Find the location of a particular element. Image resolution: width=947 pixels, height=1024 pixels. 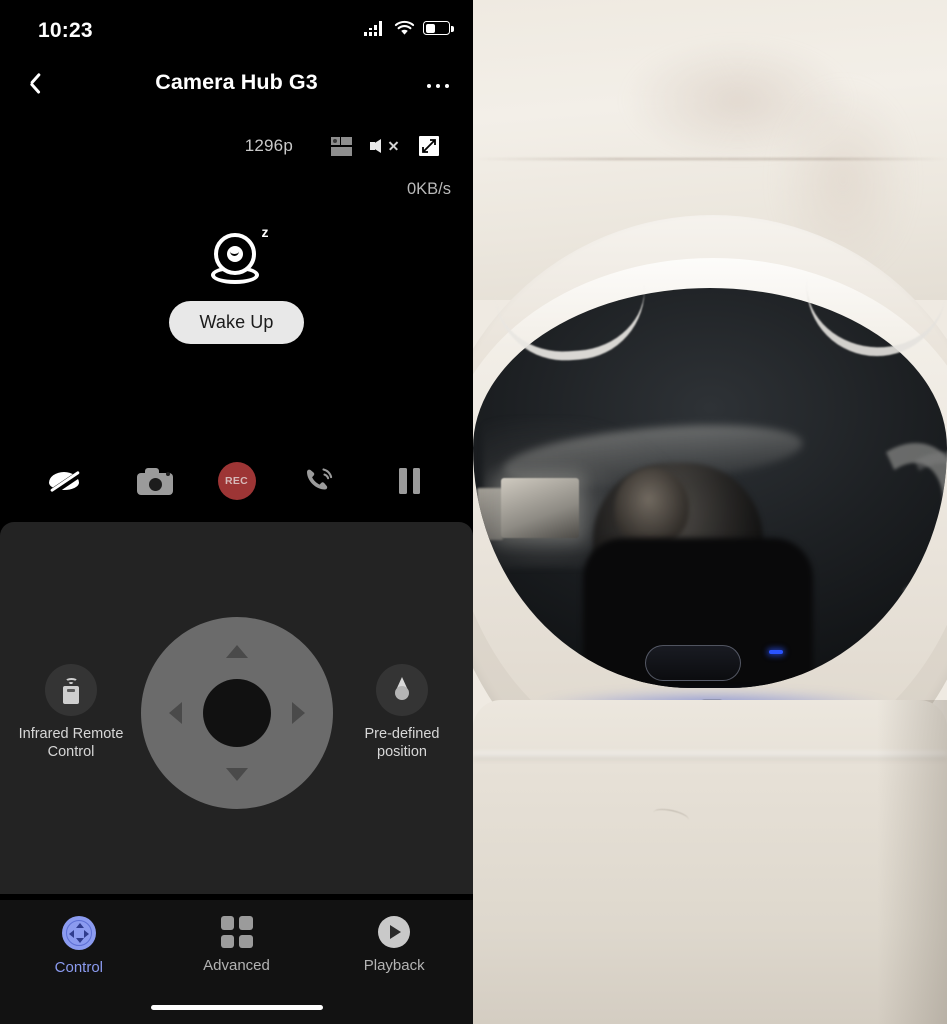

infrared-remote-label-line2: Control is located at coordinates (71, 752).